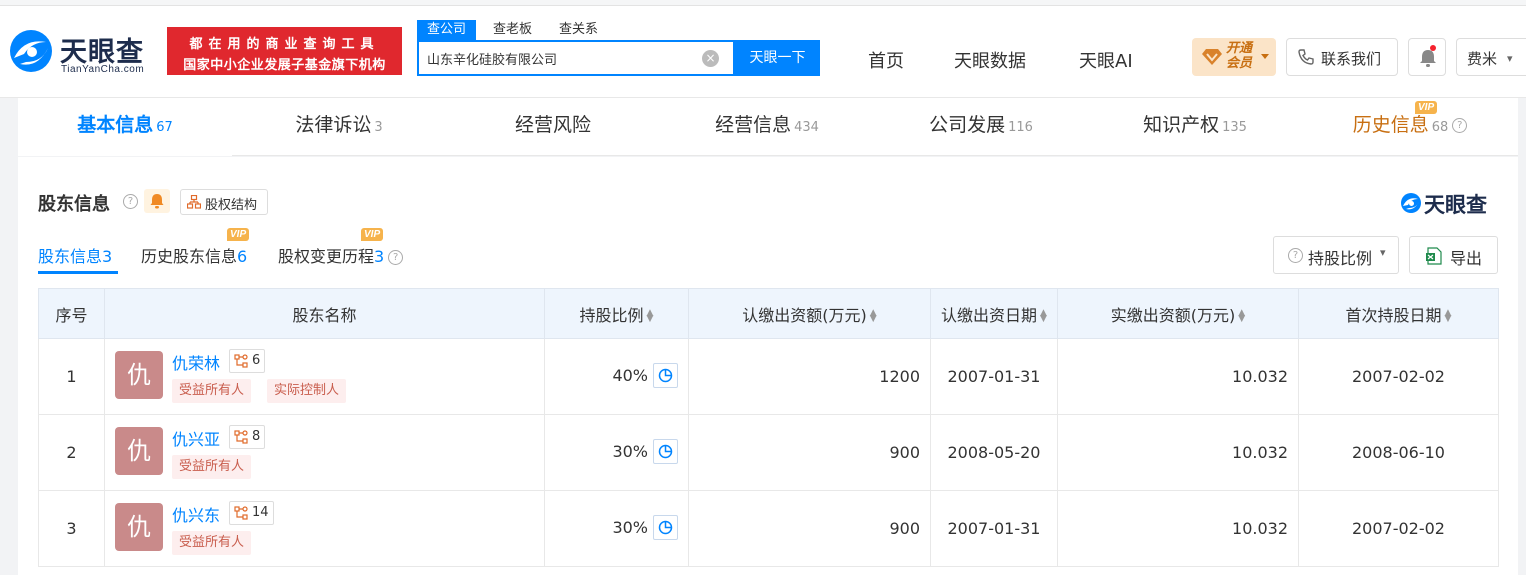 The image size is (1526, 575). What do you see at coordinates (447, 30) in the screenshot?
I see `search-tab-company: 查公司` at bounding box center [447, 30].